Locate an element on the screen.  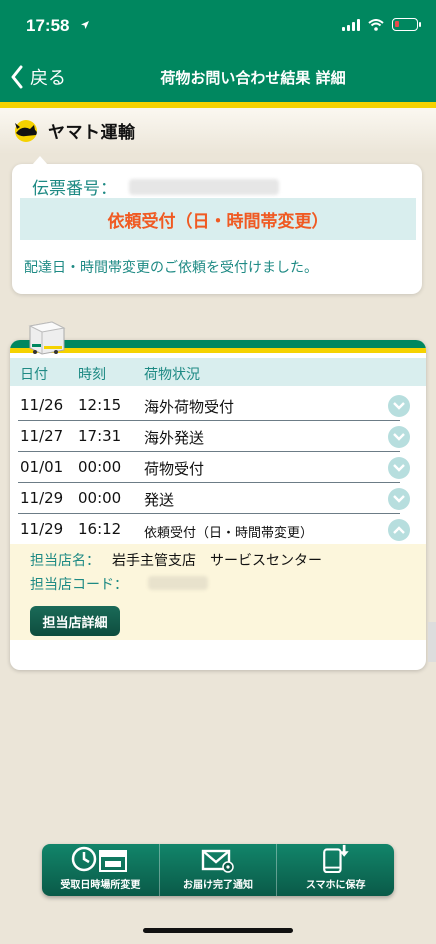
status-indicators is located at coordinates (381, 24).